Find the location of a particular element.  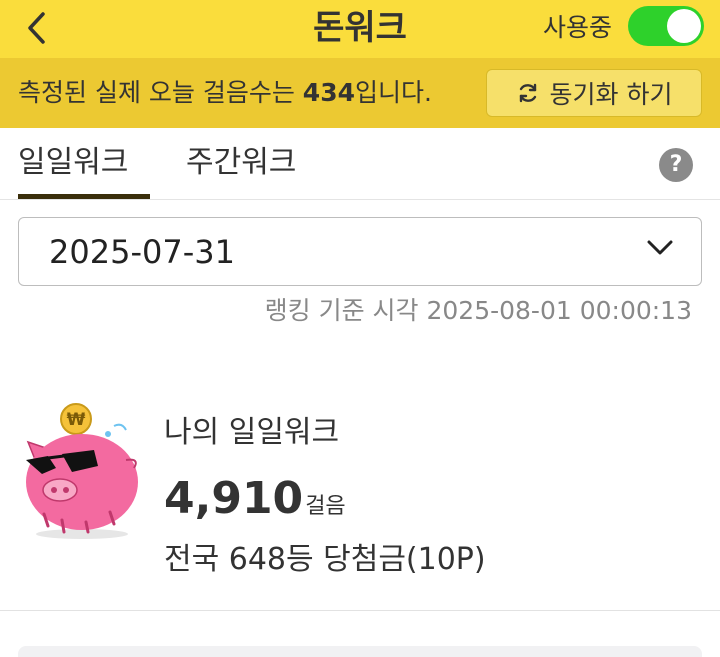

sync-button: 동기화 하기 is located at coordinates (594, 93).